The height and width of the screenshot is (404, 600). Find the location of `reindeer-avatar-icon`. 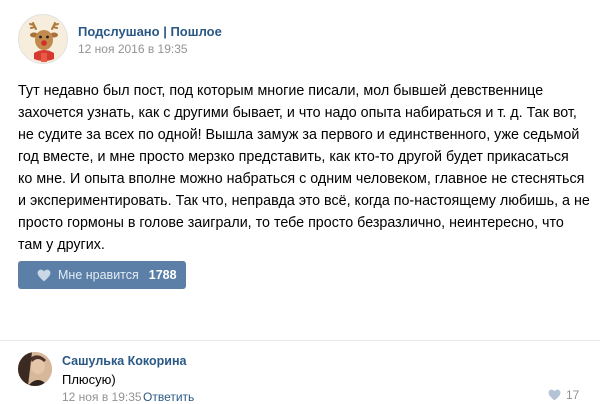

reindeer-avatar-icon is located at coordinates (43, 39).